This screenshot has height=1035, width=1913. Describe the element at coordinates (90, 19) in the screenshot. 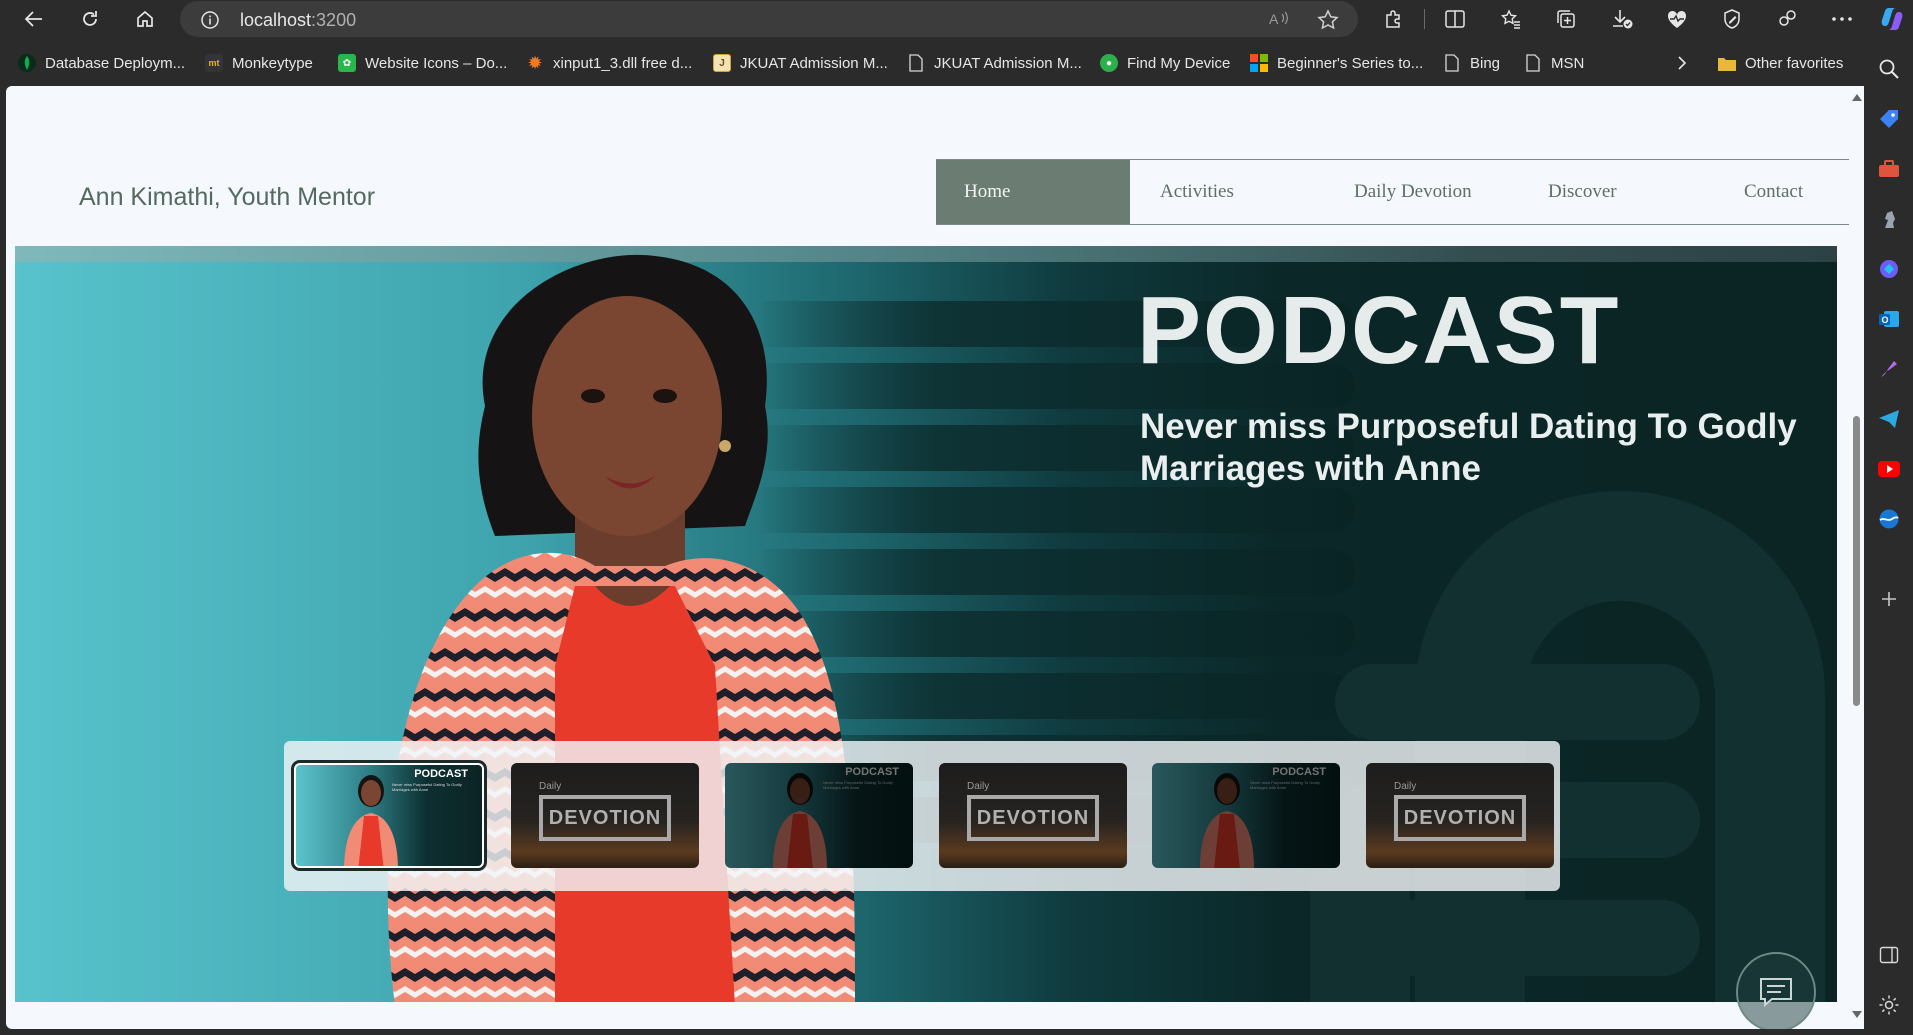

I see `reload-button` at that location.